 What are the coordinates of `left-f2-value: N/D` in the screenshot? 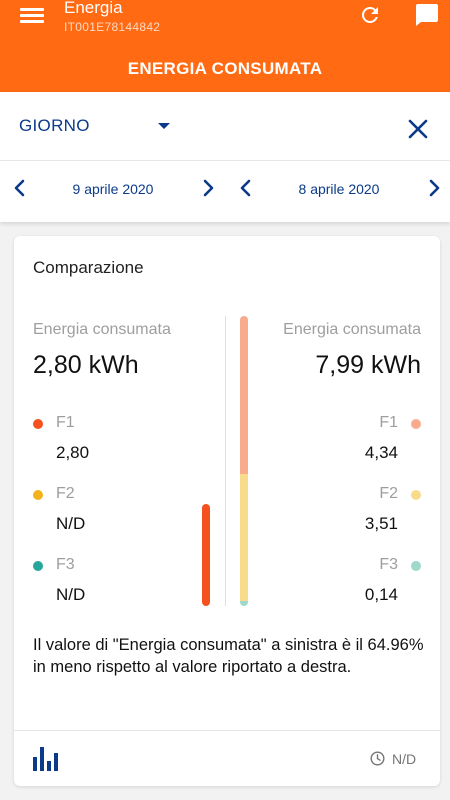 It's located at (71, 523).